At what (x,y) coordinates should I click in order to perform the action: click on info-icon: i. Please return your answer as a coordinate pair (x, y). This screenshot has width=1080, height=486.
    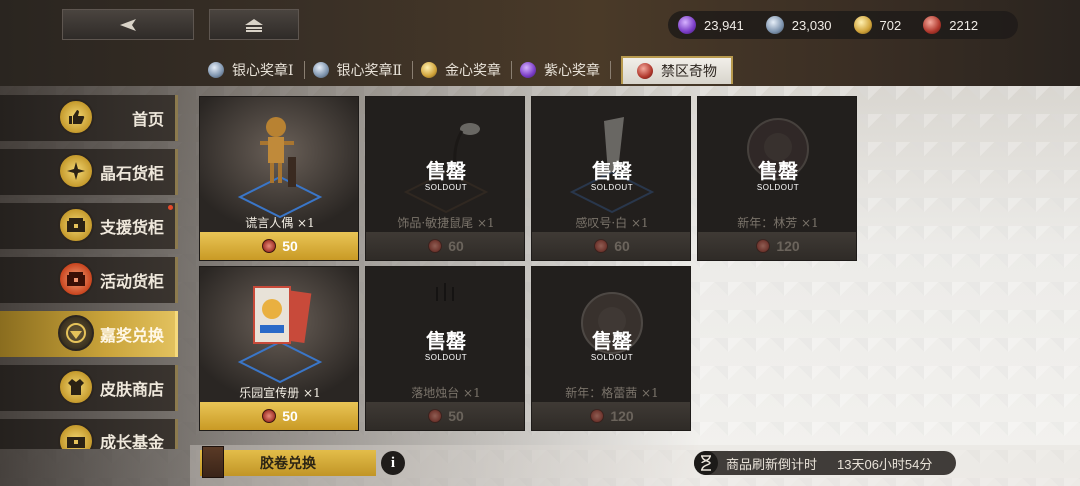
    Looking at the image, I should click on (393, 462).